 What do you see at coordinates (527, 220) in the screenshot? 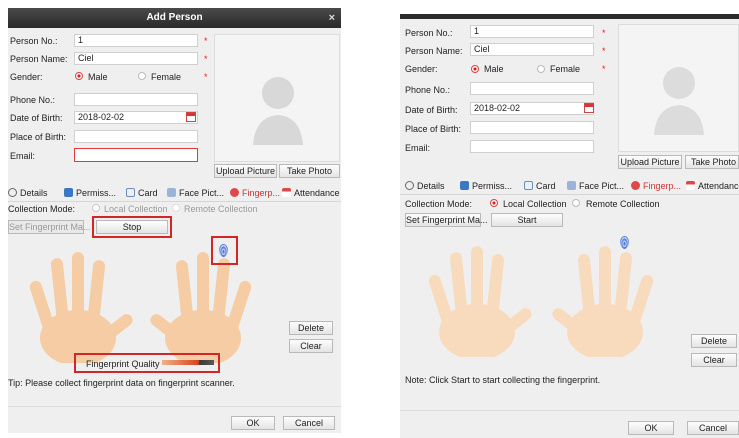
I see `start-button: Start` at bounding box center [527, 220].